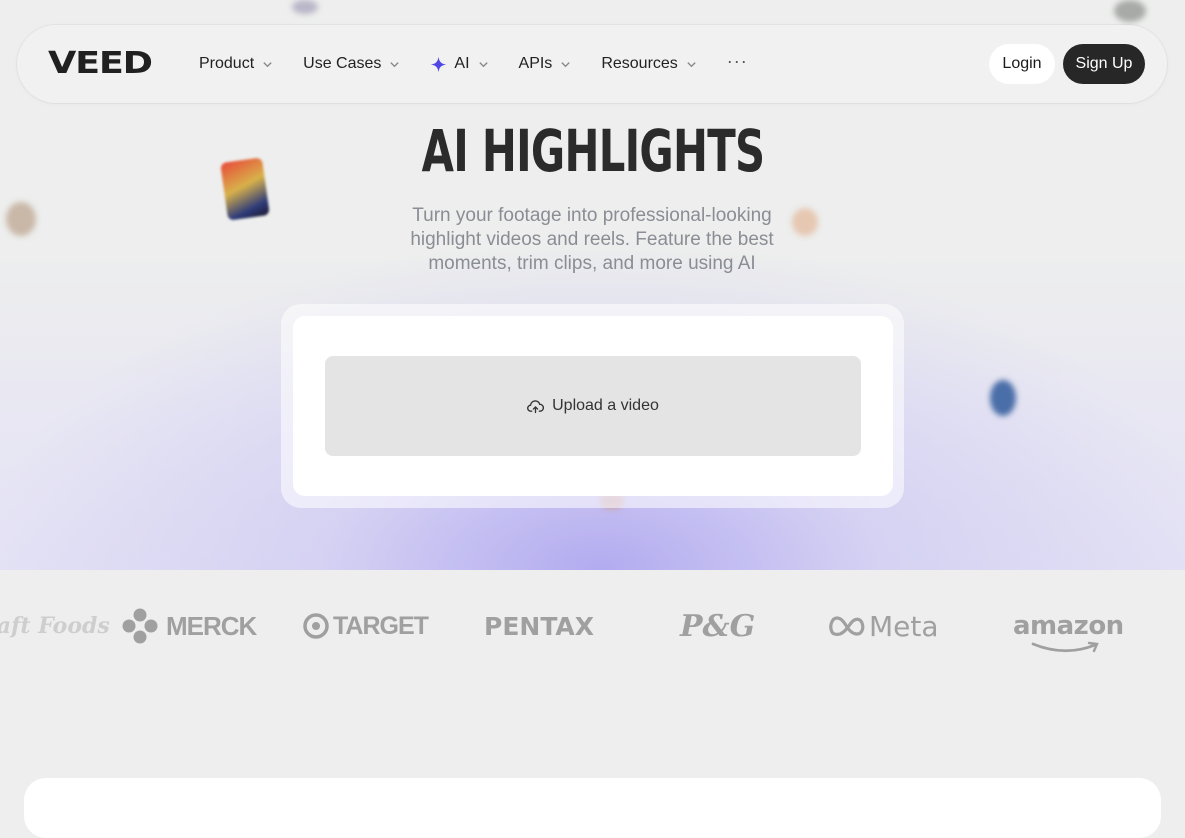 This screenshot has width=1185, height=838. I want to click on menu-resources: Resources, so click(648, 64).